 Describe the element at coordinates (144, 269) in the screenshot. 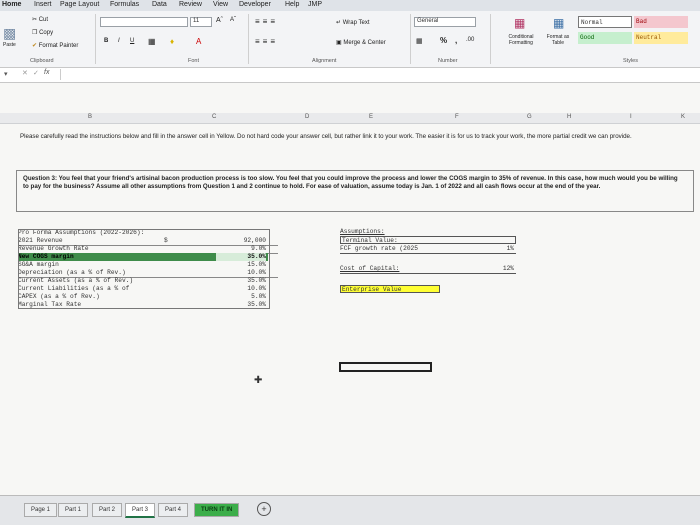

I see `table-border` at that location.